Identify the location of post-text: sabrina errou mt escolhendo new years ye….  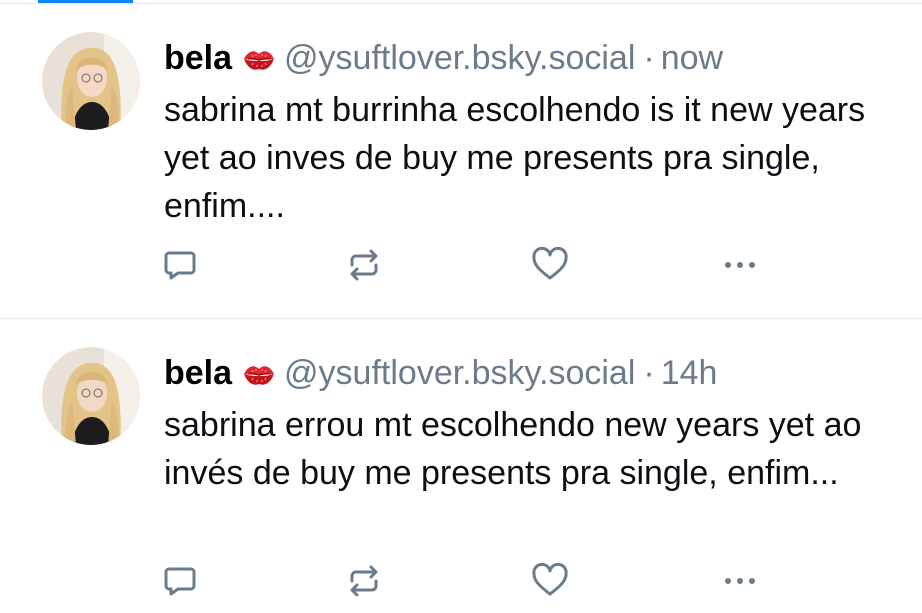
(513, 449).